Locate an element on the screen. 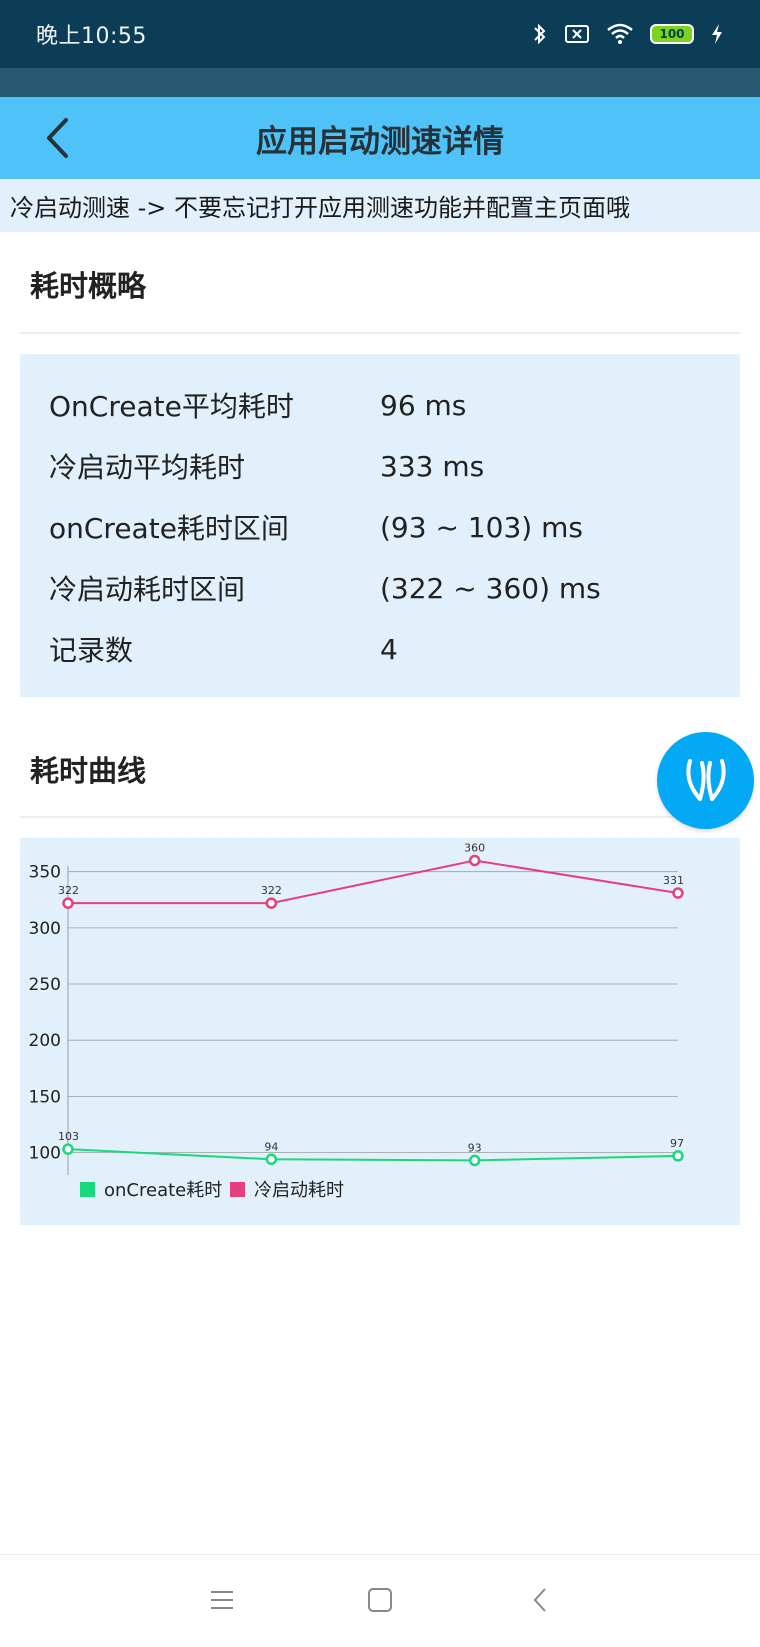 The image size is (760, 1647). floating-tool-button is located at coordinates (705, 780).